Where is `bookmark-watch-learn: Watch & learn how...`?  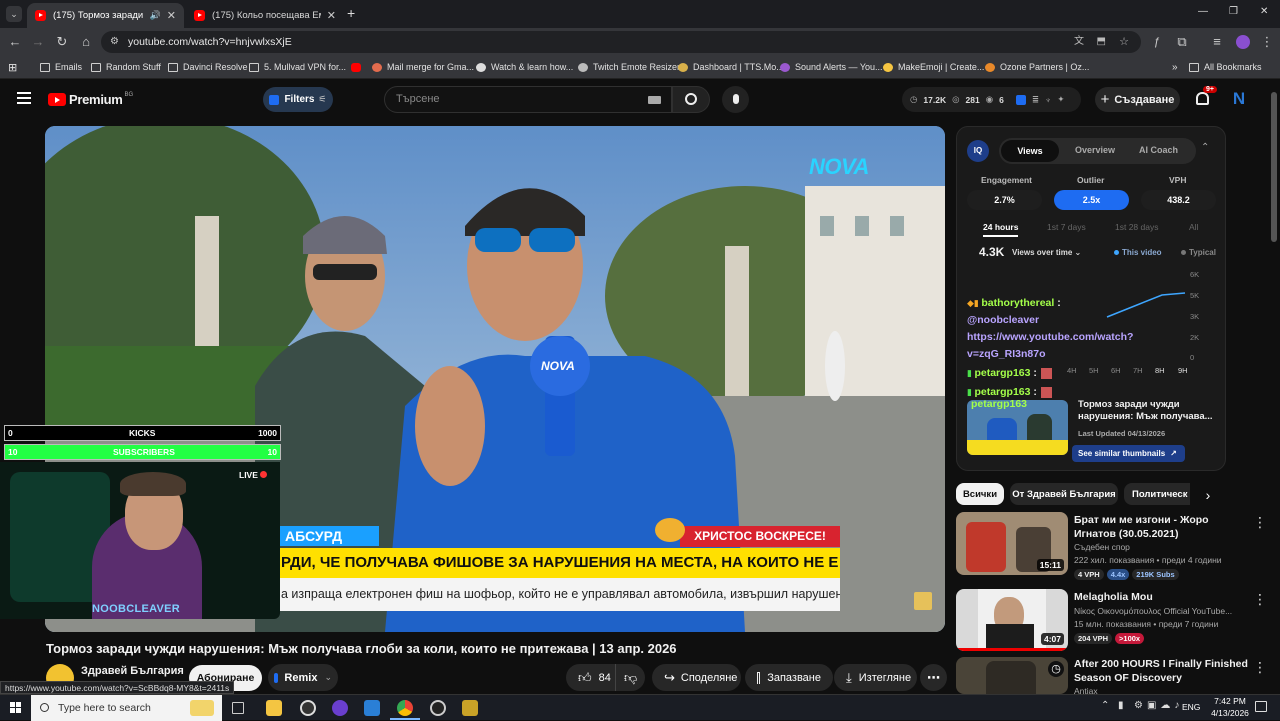 bookmark-watch-learn: Watch & learn how... is located at coordinates (524, 67).